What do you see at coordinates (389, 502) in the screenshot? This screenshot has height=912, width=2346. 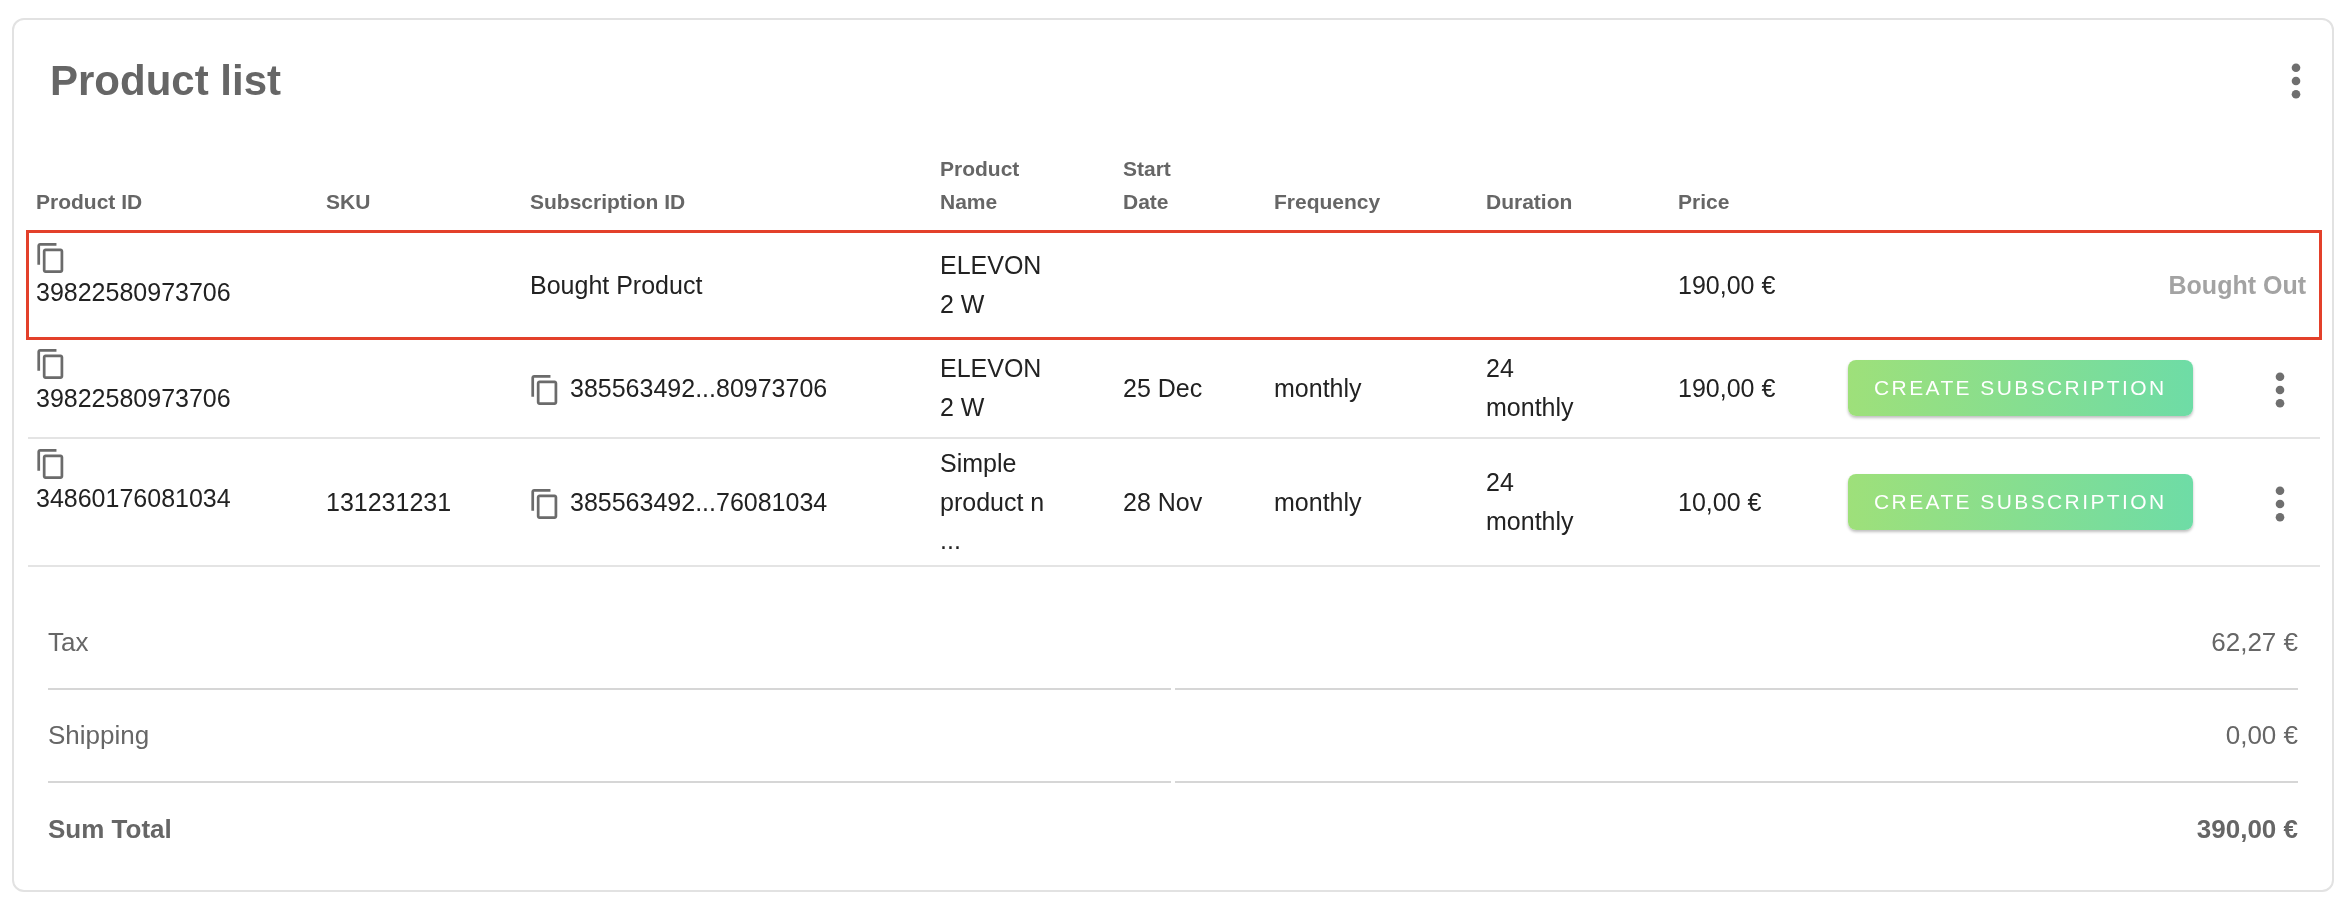 I see `table-cell-text: 131231231` at bounding box center [389, 502].